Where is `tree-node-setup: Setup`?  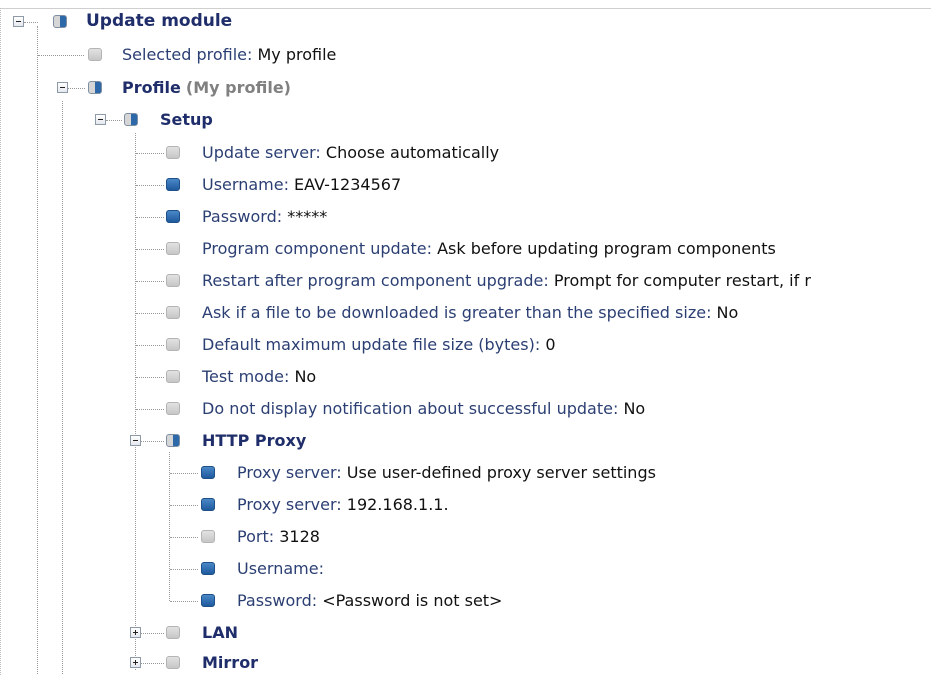
tree-node-setup: Setup is located at coordinates (465, 121).